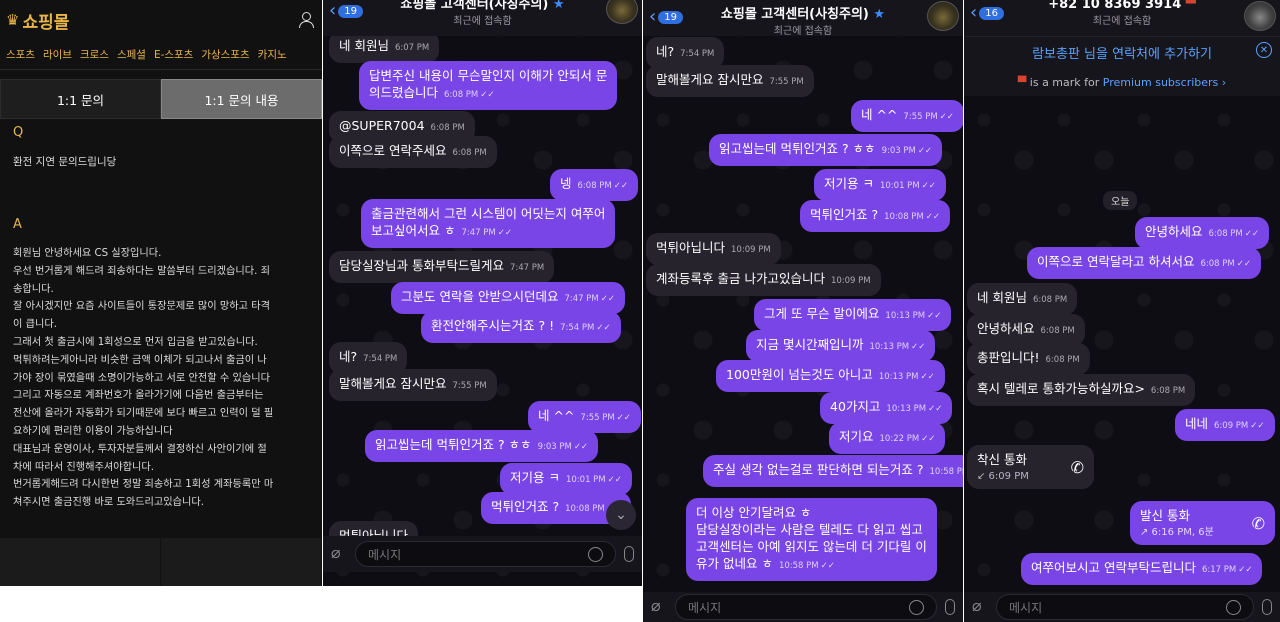  Describe the element at coordinates (853, 315) in the screenshot. I see `outgoing-message: 그게 또 무슨 말이에요 10:13 PM ✓✓` at that location.